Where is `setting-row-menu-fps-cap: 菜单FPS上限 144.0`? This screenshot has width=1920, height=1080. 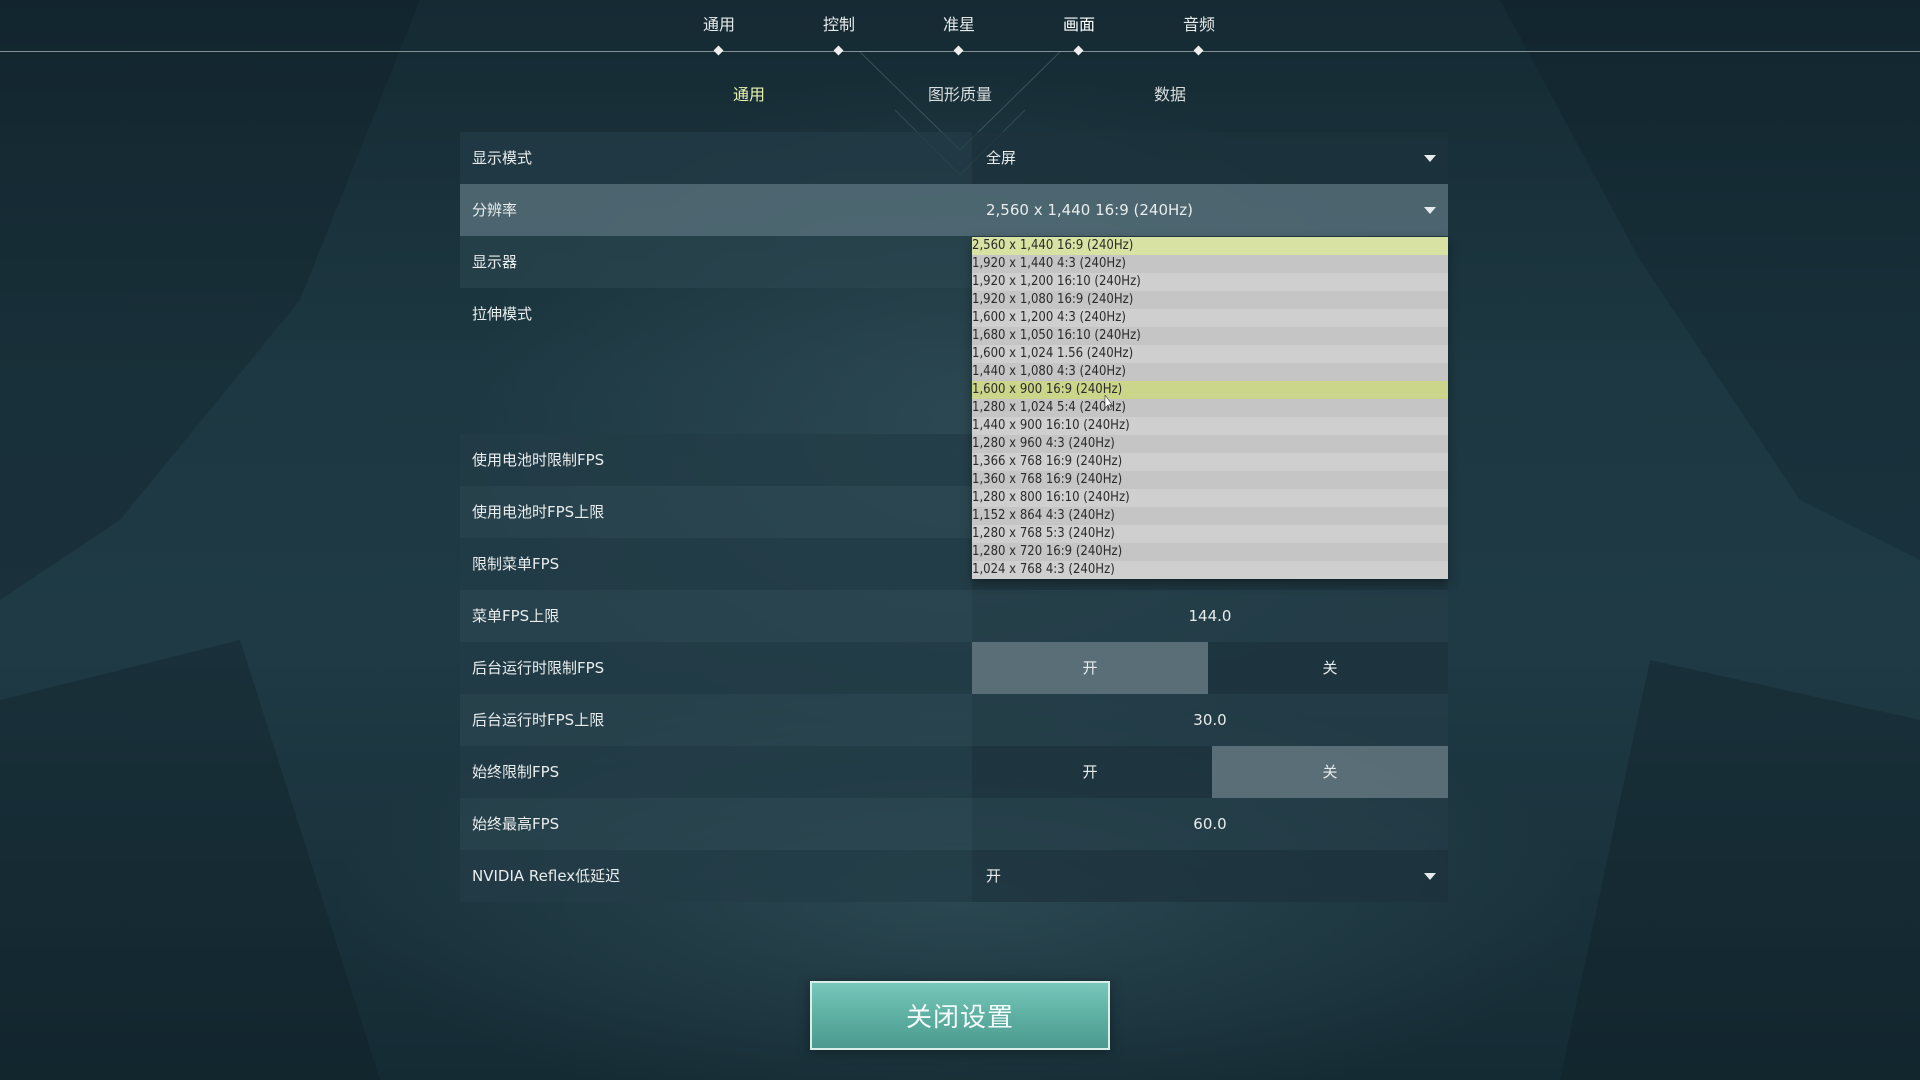 setting-row-menu-fps-cap: 菜单FPS上限 144.0 is located at coordinates (954, 616).